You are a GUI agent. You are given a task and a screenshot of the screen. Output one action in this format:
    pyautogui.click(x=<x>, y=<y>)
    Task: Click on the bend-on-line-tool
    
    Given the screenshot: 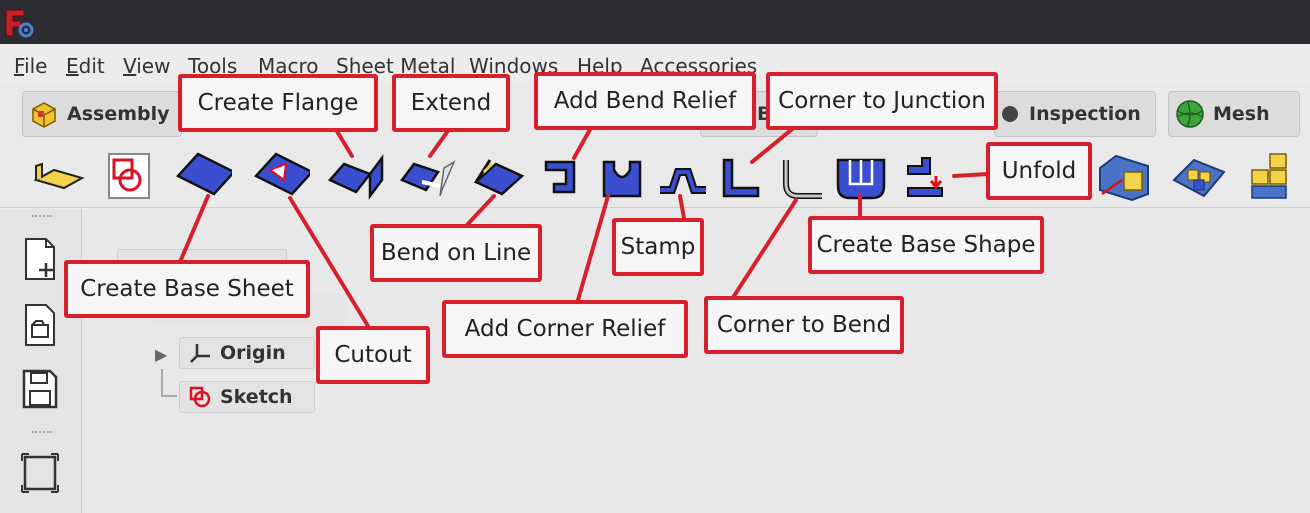 What is the action you would take?
    pyautogui.click(x=498, y=176)
    